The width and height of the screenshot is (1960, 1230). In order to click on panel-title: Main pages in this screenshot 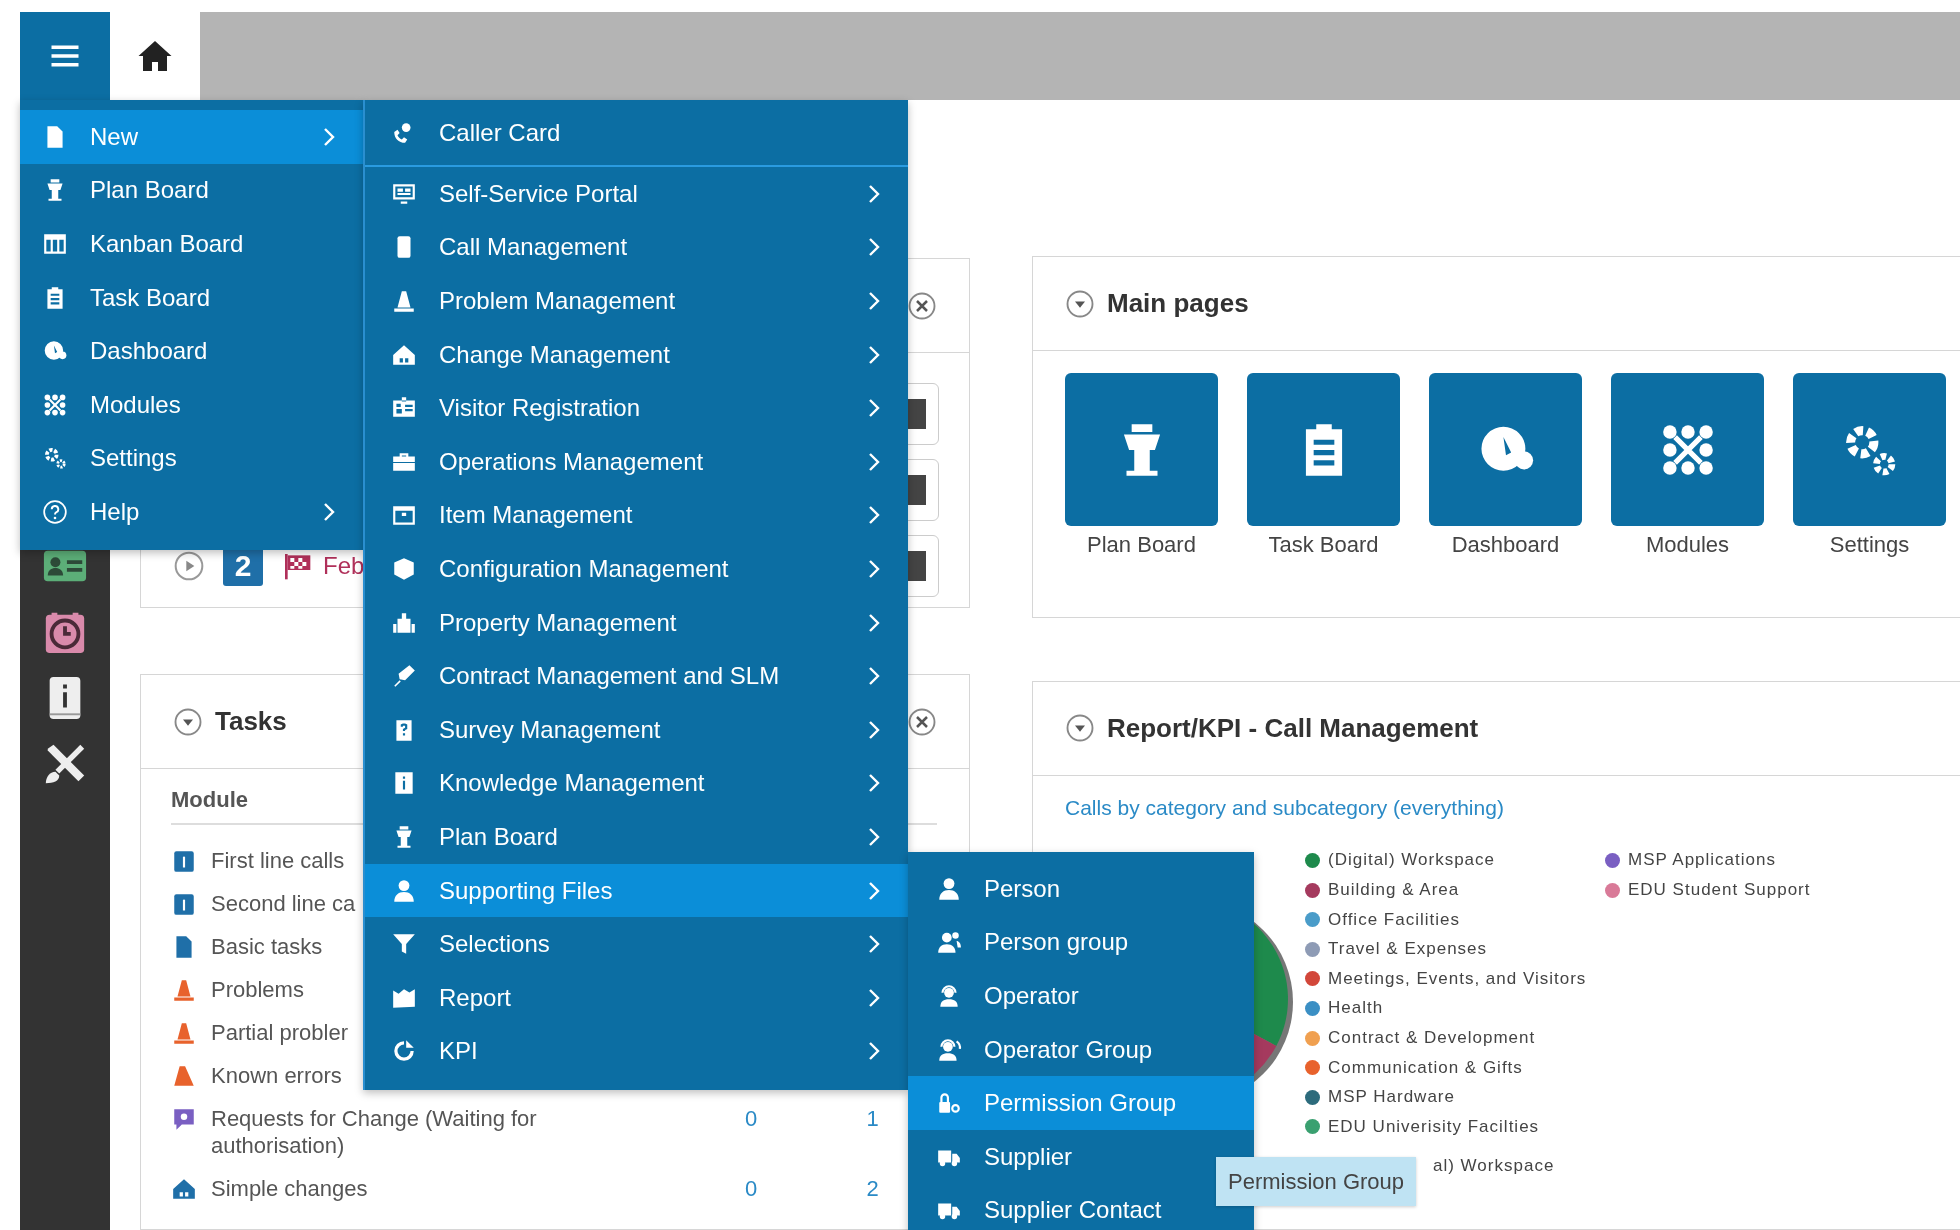, I will do `click(1178, 303)`.